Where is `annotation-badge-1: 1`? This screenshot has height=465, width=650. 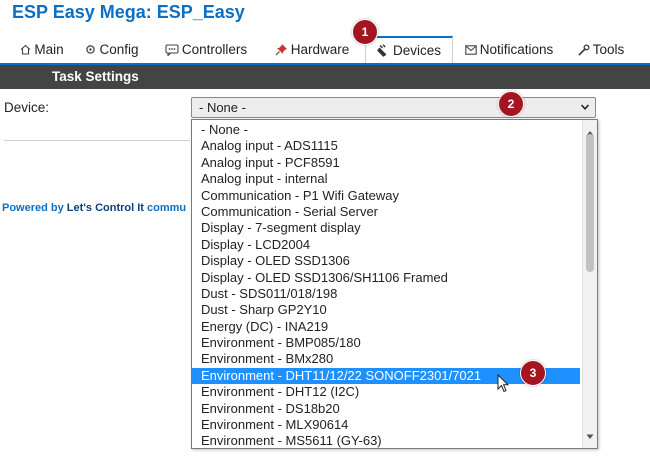
annotation-badge-1: 1 is located at coordinates (365, 32).